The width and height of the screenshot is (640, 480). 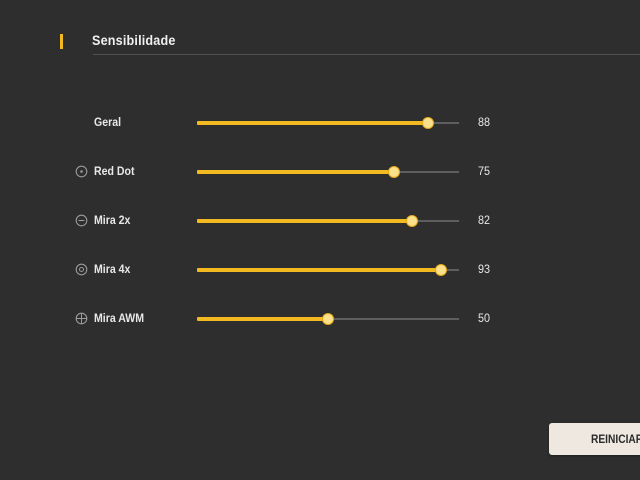 I want to click on slider-value: 82, so click(x=484, y=220).